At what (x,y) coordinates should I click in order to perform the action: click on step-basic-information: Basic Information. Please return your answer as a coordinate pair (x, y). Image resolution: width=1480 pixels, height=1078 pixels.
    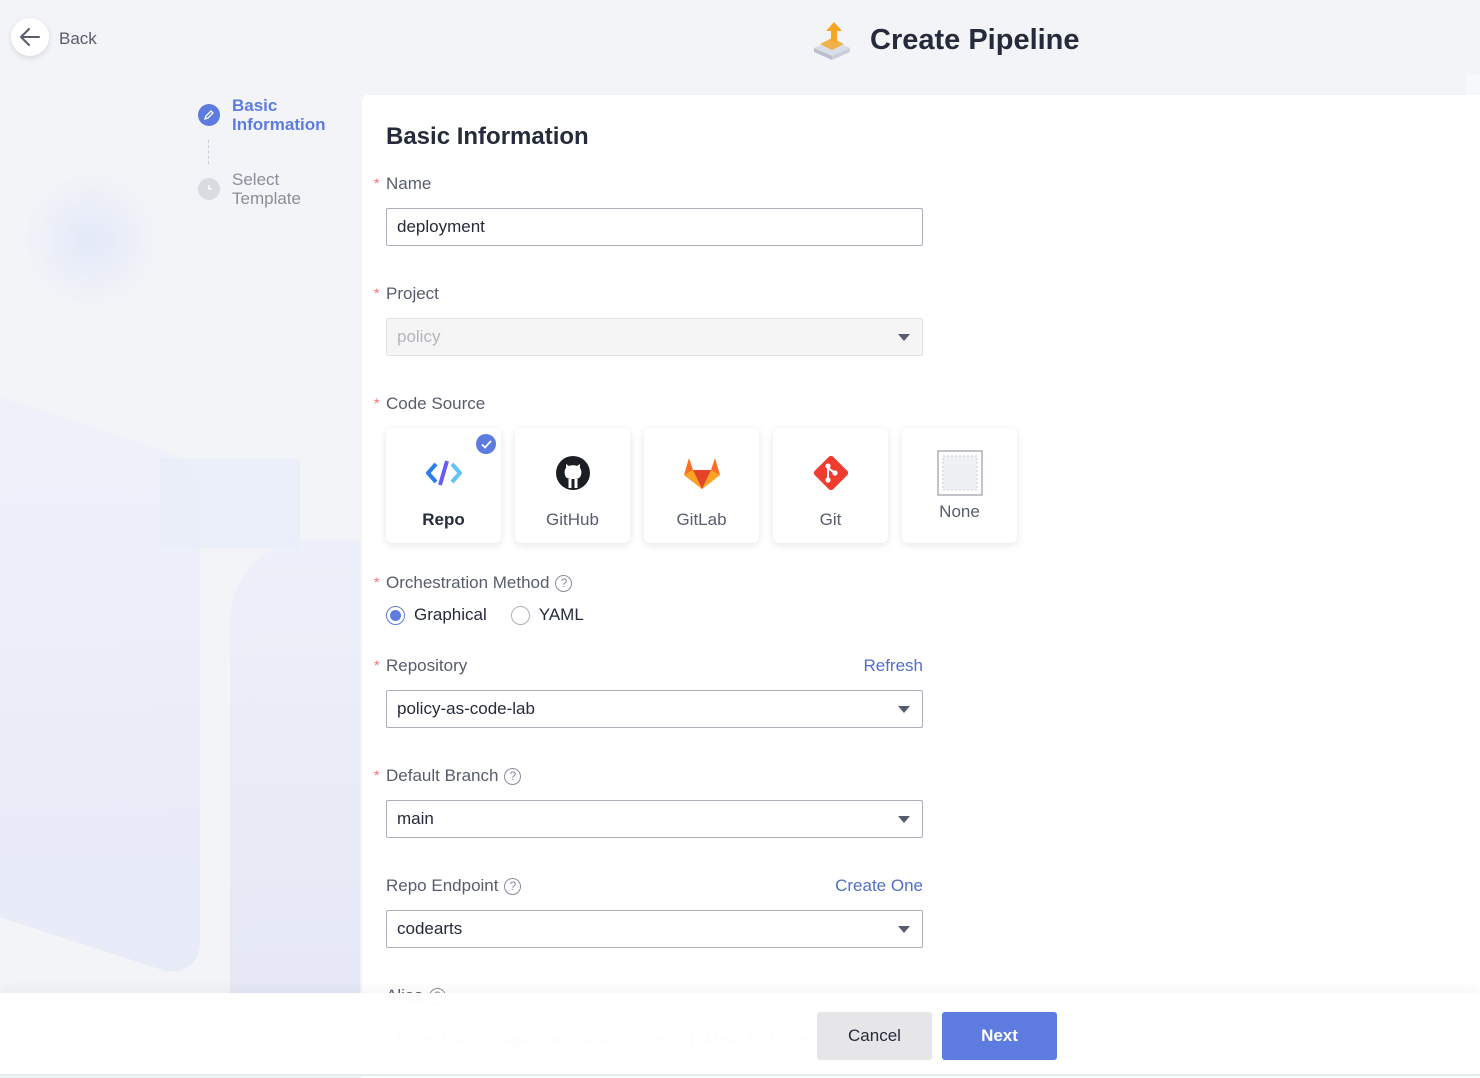
    Looking at the image, I should click on (265, 115).